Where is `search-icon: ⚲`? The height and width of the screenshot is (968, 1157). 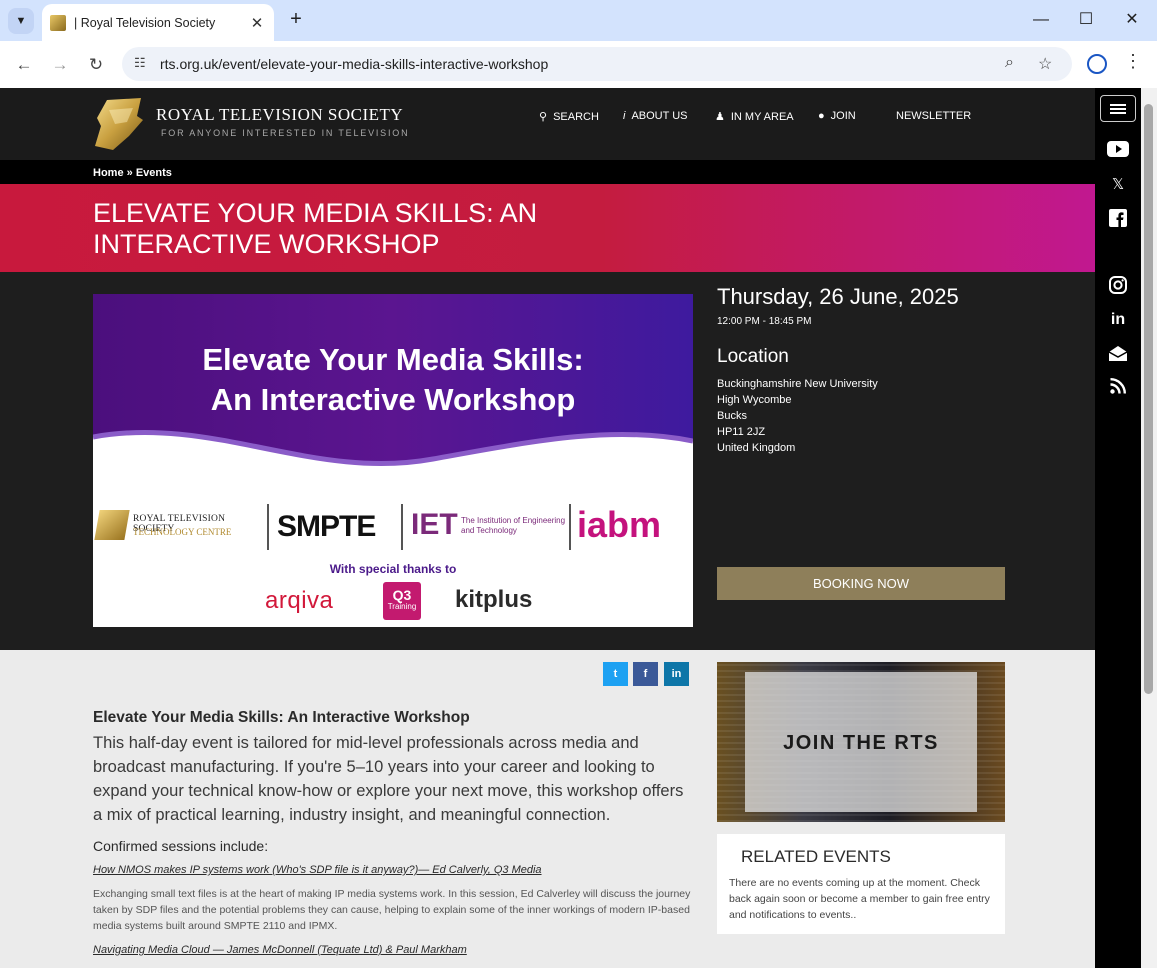 search-icon: ⚲ is located at coordinates (543, 117).